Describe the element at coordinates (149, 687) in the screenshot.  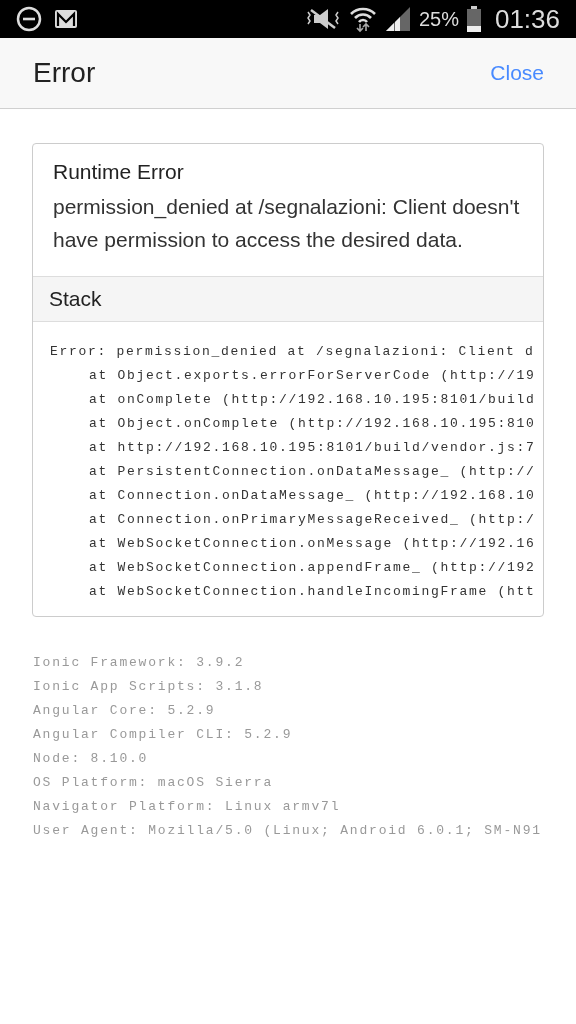
I see `environment-line: Ionic App Scripts: 3.1.8` at that location.